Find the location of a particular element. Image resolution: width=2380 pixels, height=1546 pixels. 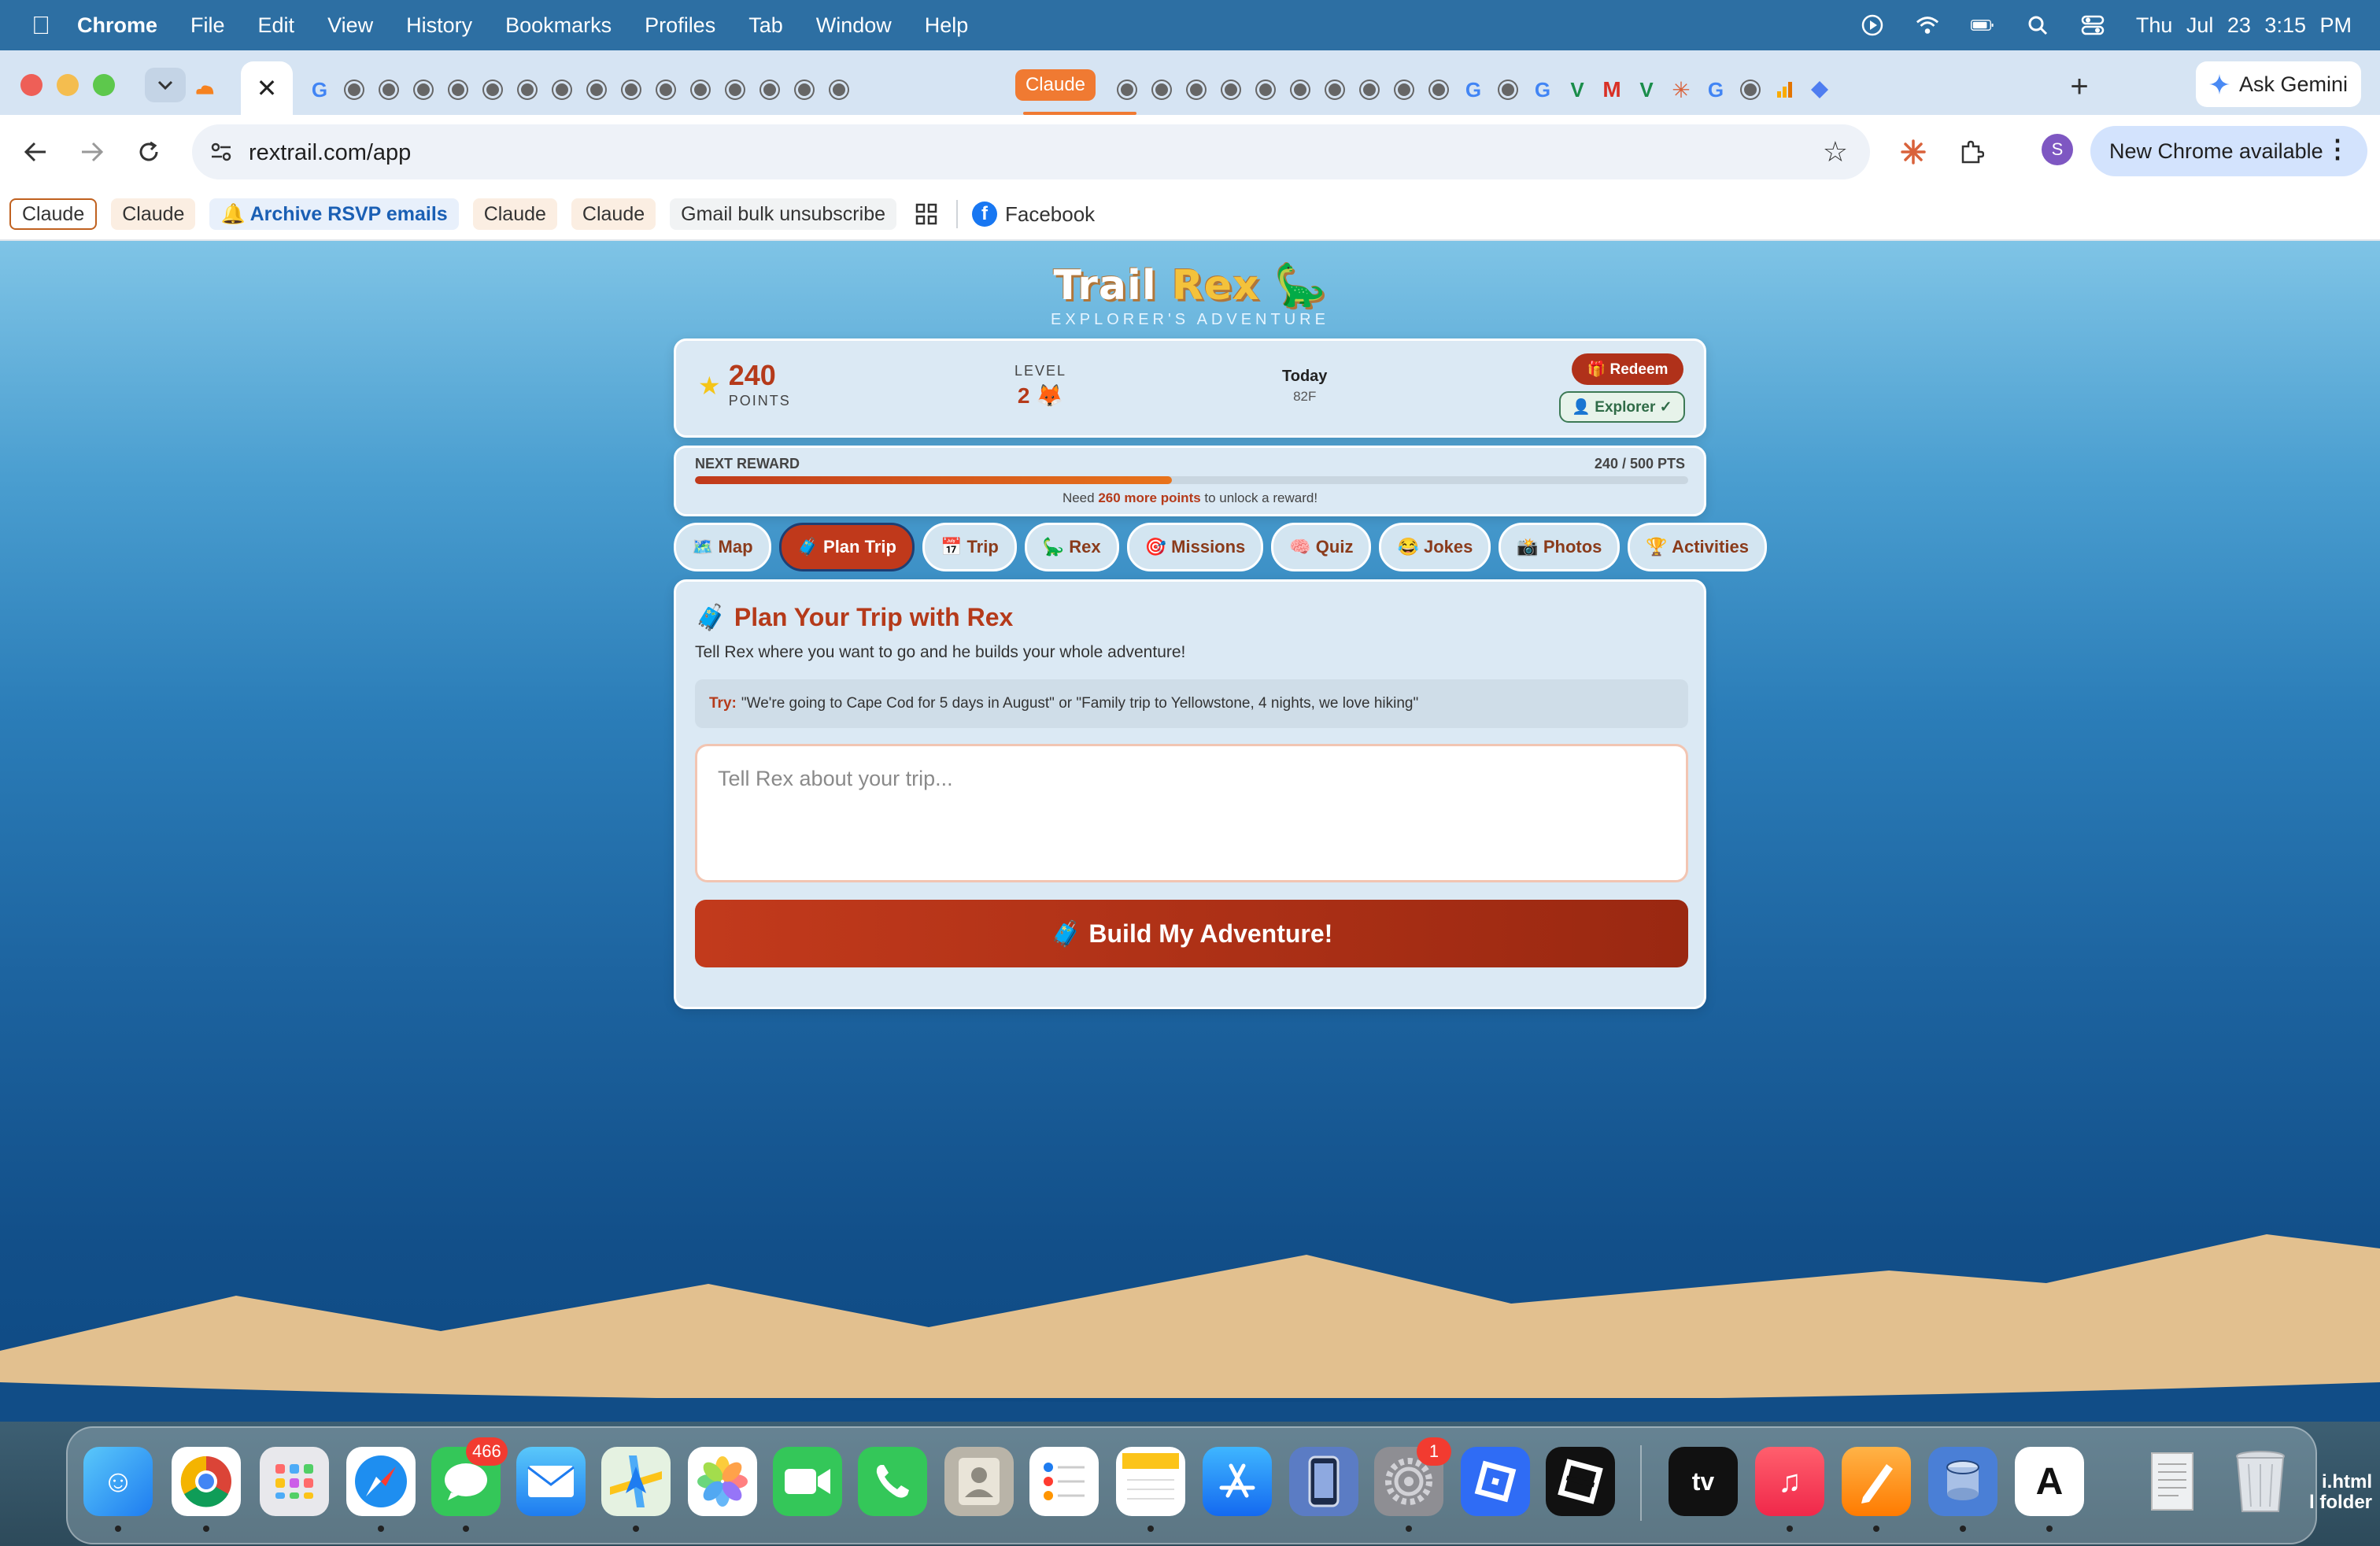

profile-avatar: S is located at coordinates (2057, 150).